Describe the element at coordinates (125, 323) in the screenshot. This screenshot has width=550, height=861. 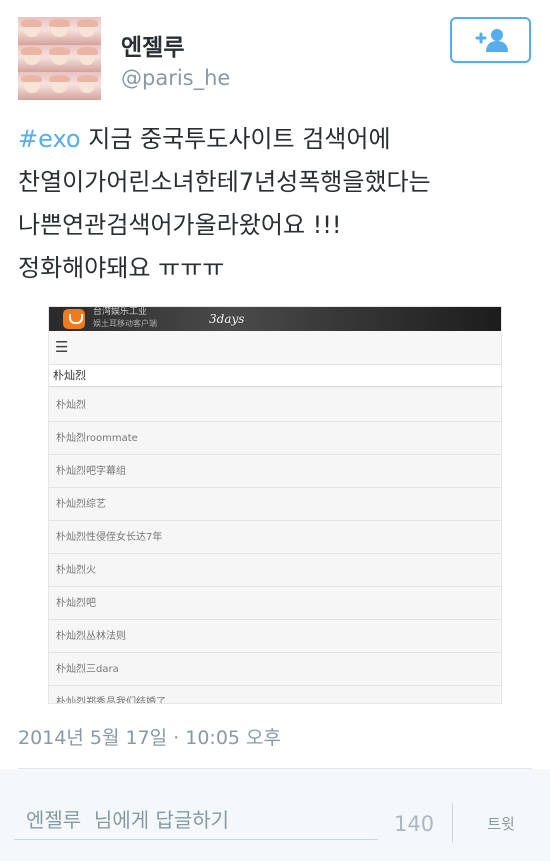
I see `app-subtitle: 娱土耳移动客户端` at that location.